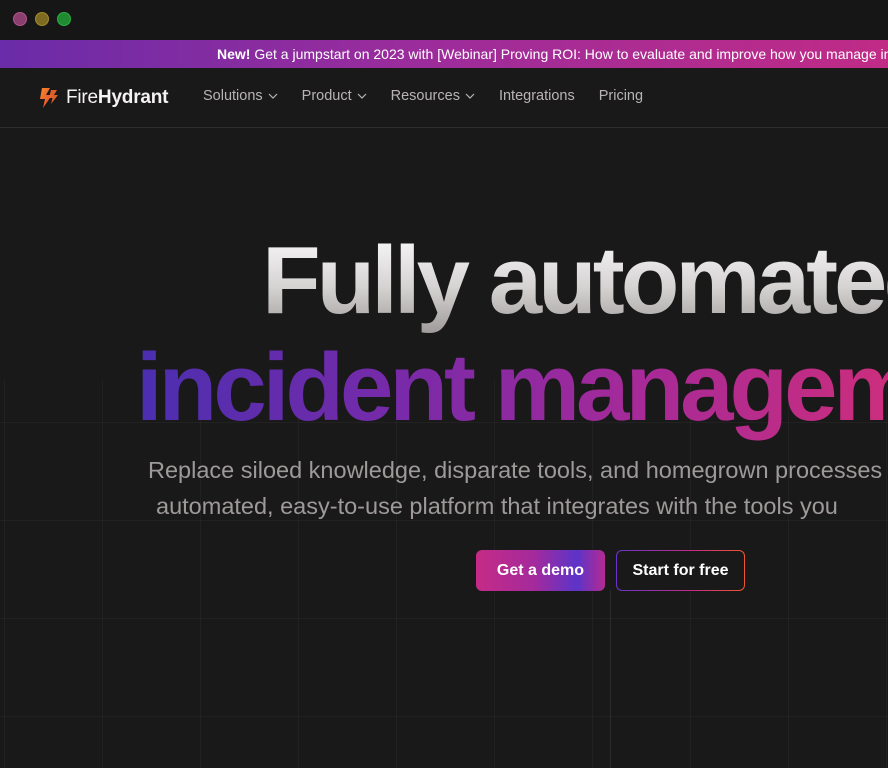 The height and width of the screenshot is (768, 888). I want to click on nav-item-label: Integrations, so click(536, 96).